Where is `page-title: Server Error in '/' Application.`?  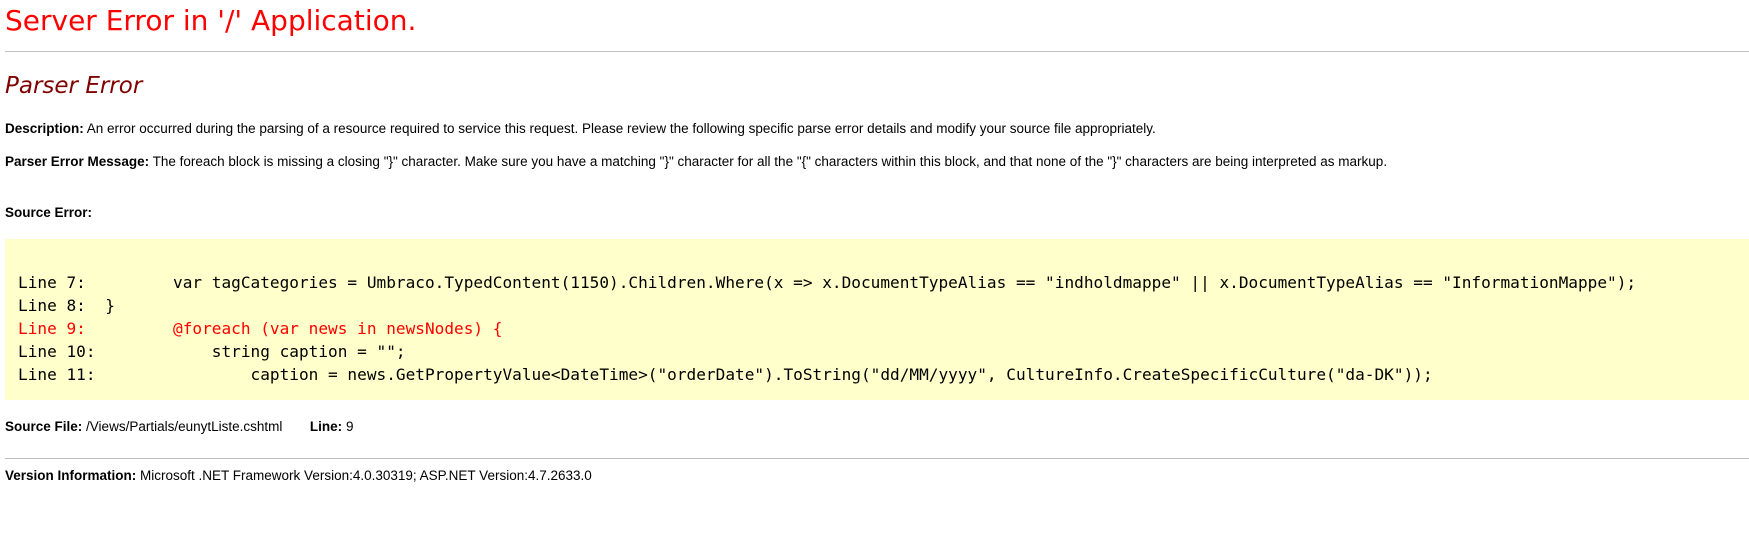
page-title: Server Error in '/' Application. is located at coordinates (211, 20).